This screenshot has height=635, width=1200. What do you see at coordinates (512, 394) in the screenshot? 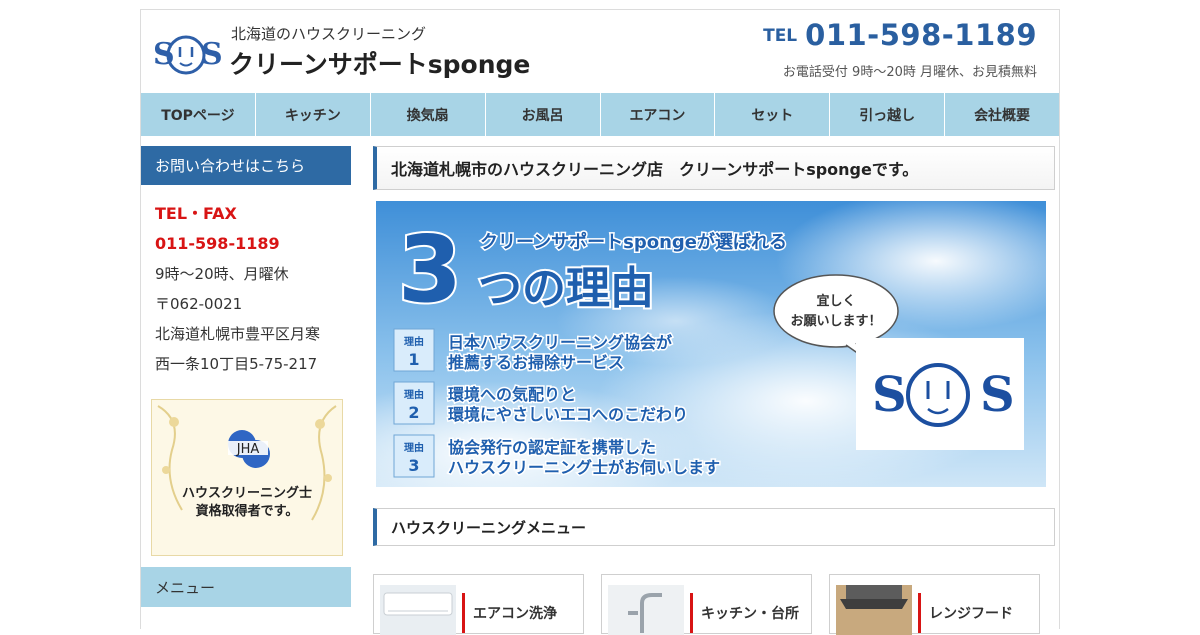
I see `reason-2-line-1: 環境への気配りと` at bounding box center [512, 394].